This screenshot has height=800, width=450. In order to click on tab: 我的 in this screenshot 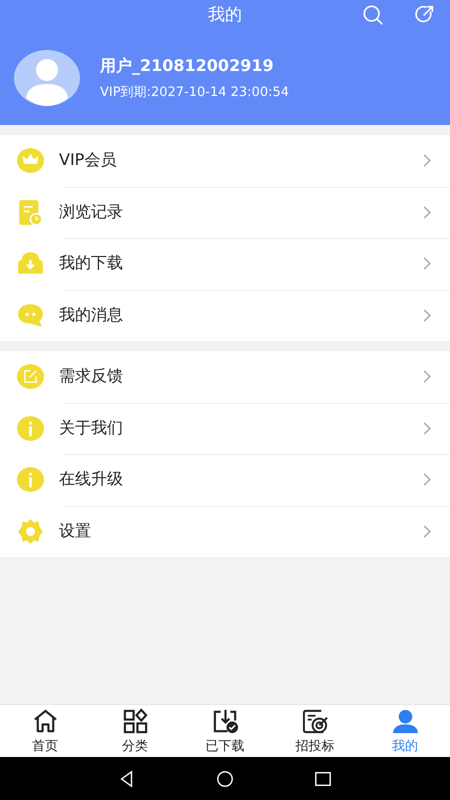, I will do `click(405, 731)`.